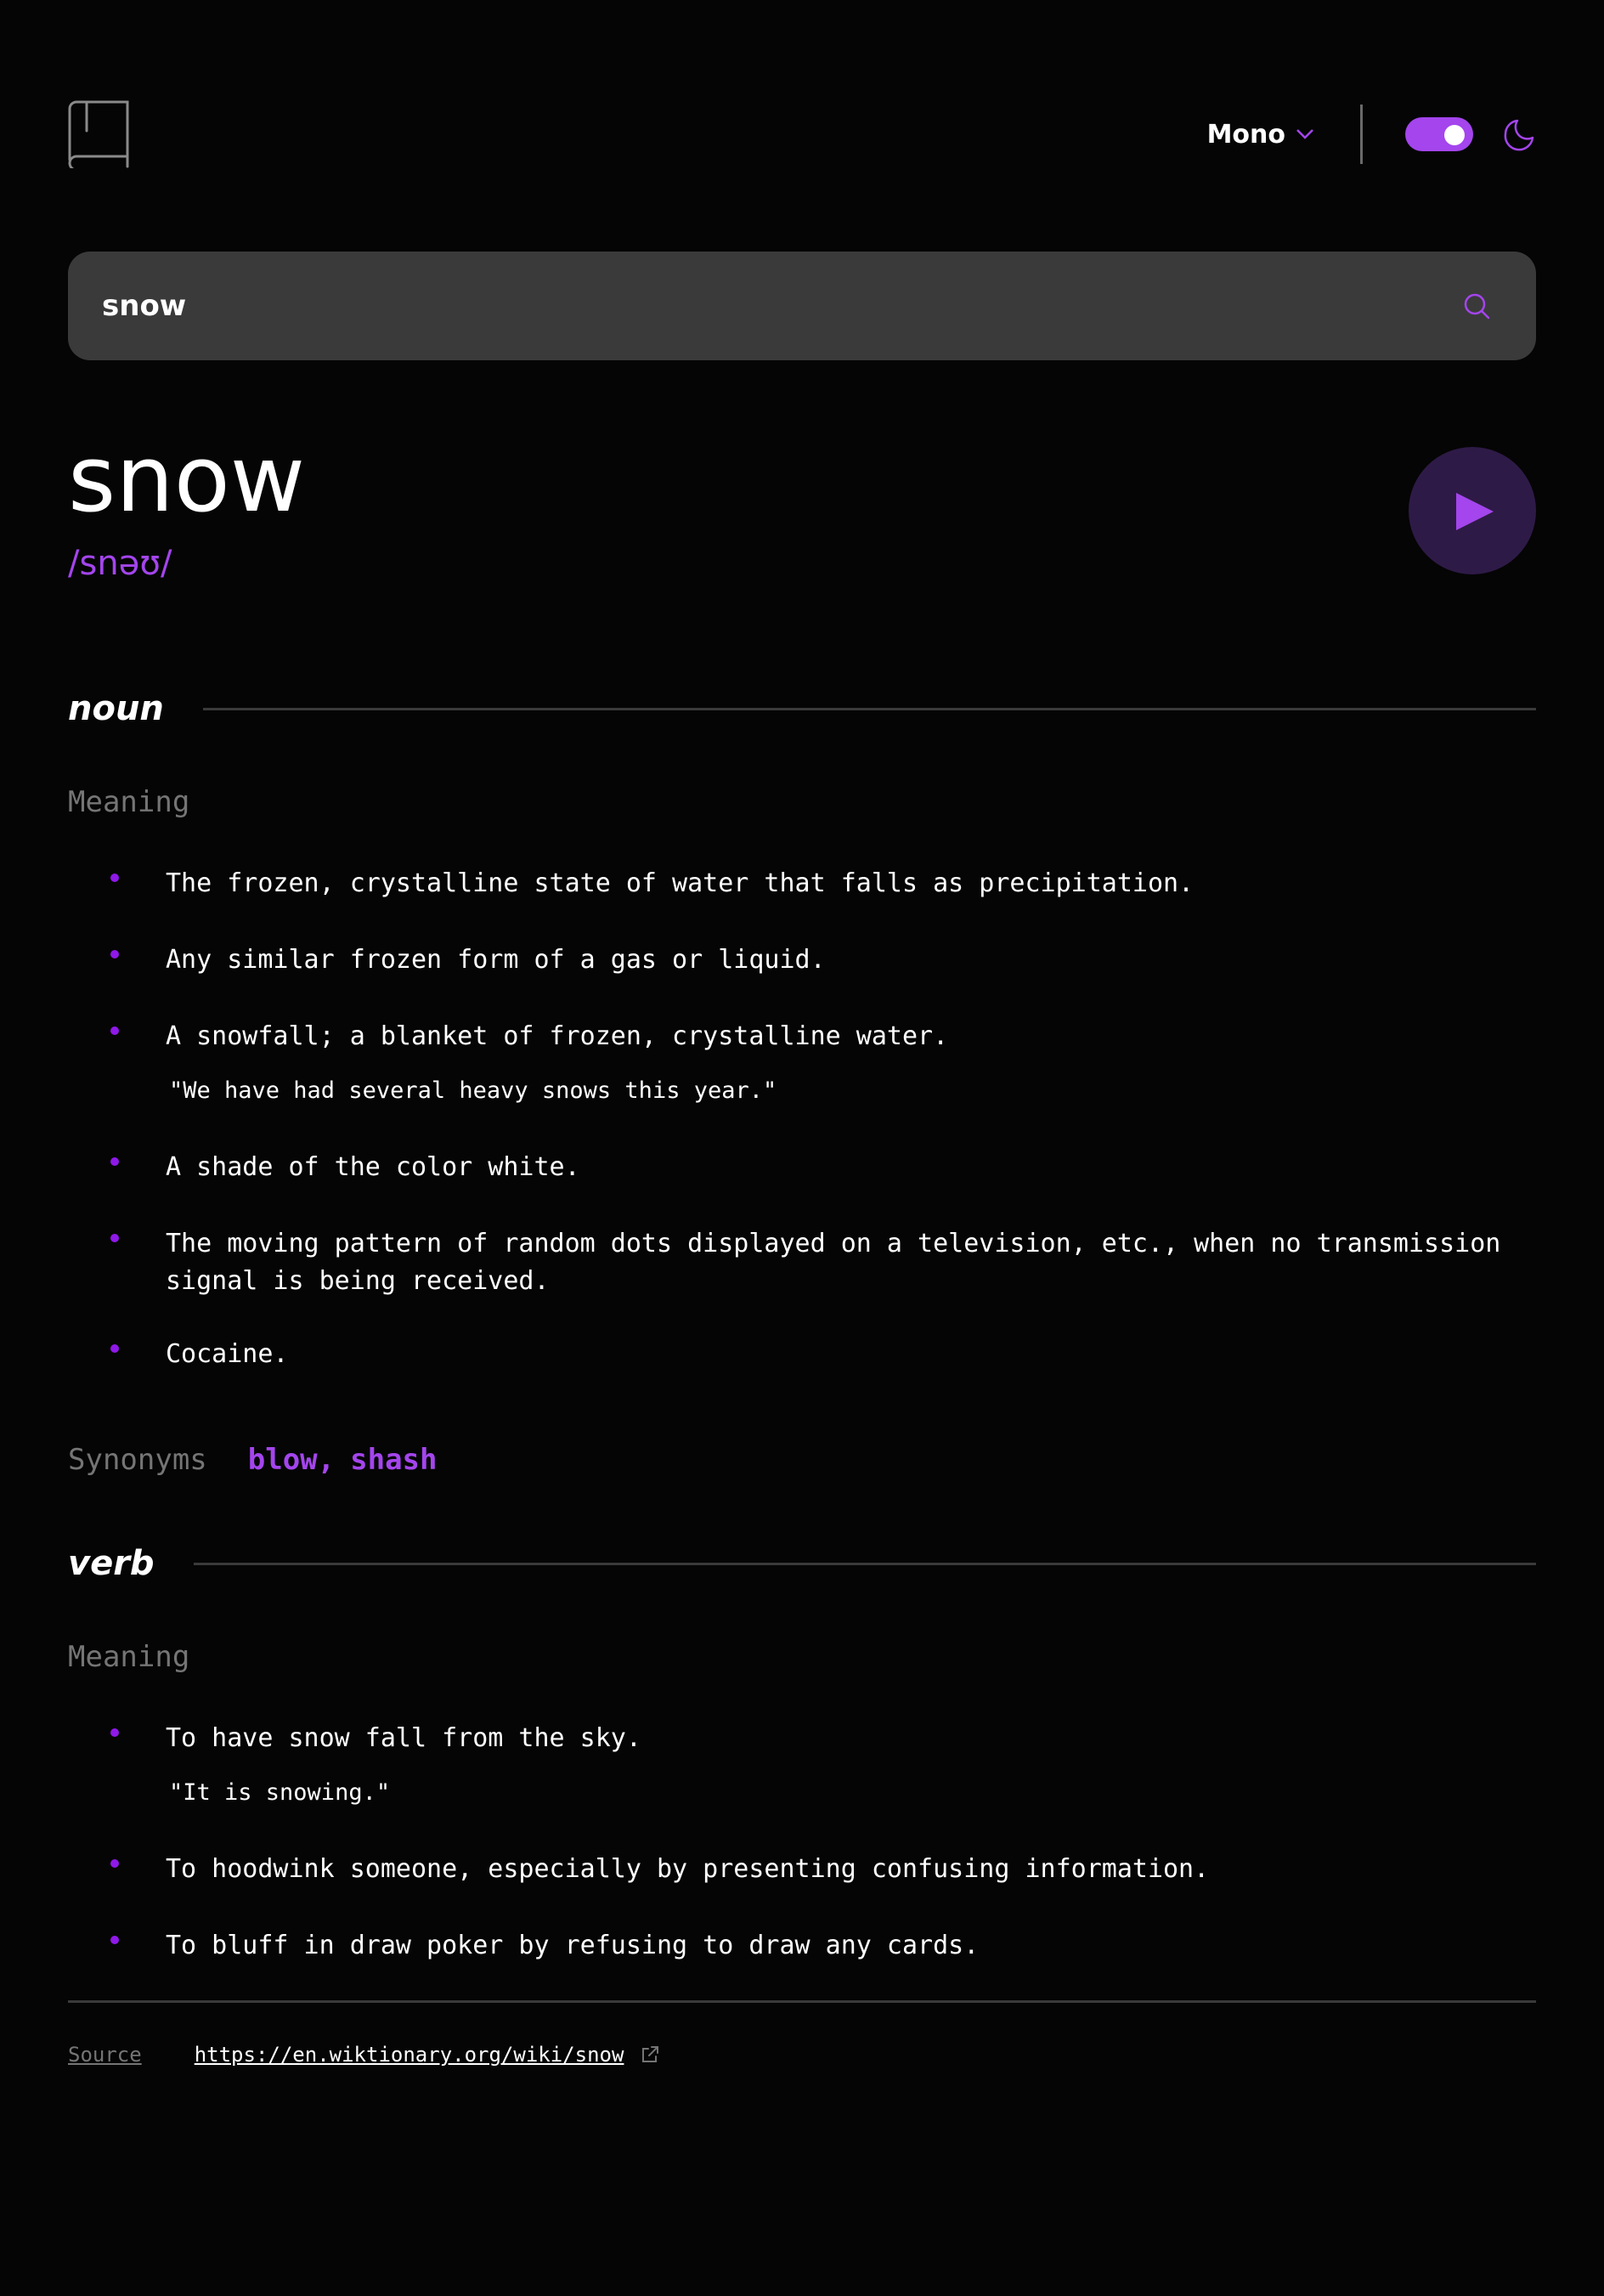  Describe the element at coordinates (1361, 134) in the screenshot. I see `header-divider` at that location.